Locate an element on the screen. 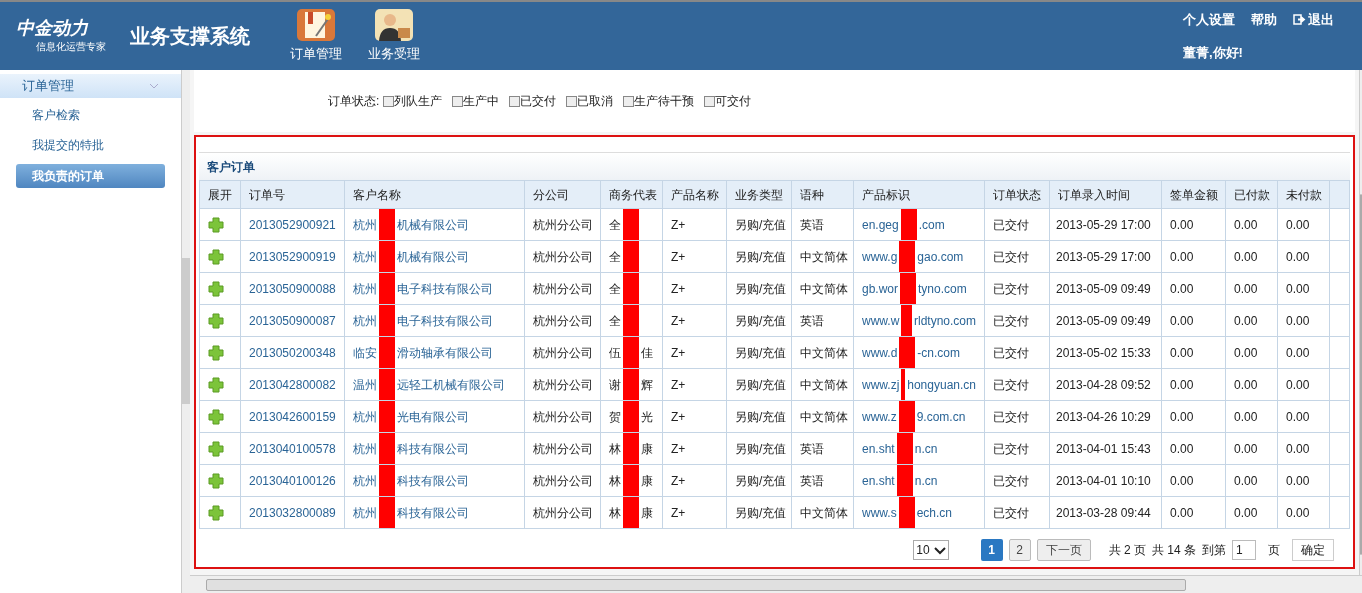 The image size is (1362, 593). customer-name-link: 临安 is located at coordinates (365, 352).